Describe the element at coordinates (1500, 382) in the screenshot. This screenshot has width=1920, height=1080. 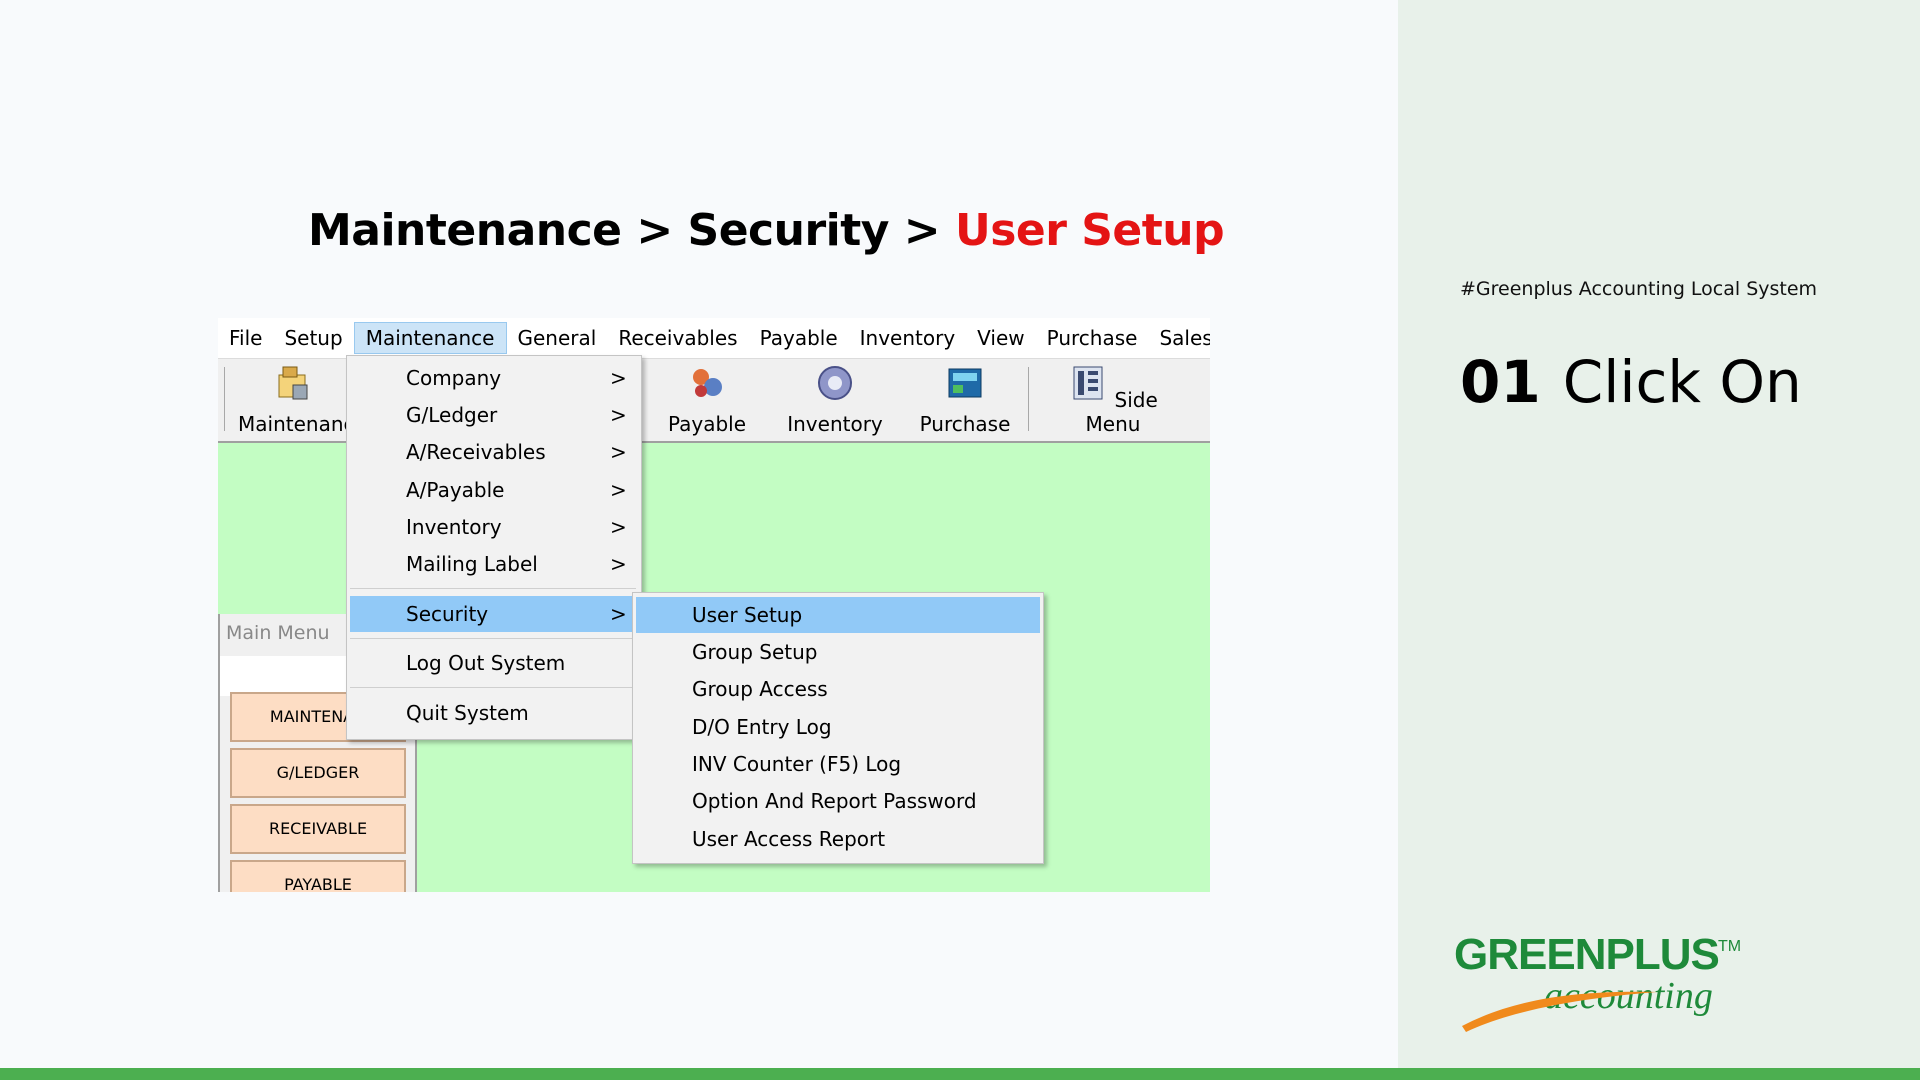
I see `step-number: 01` at that location.